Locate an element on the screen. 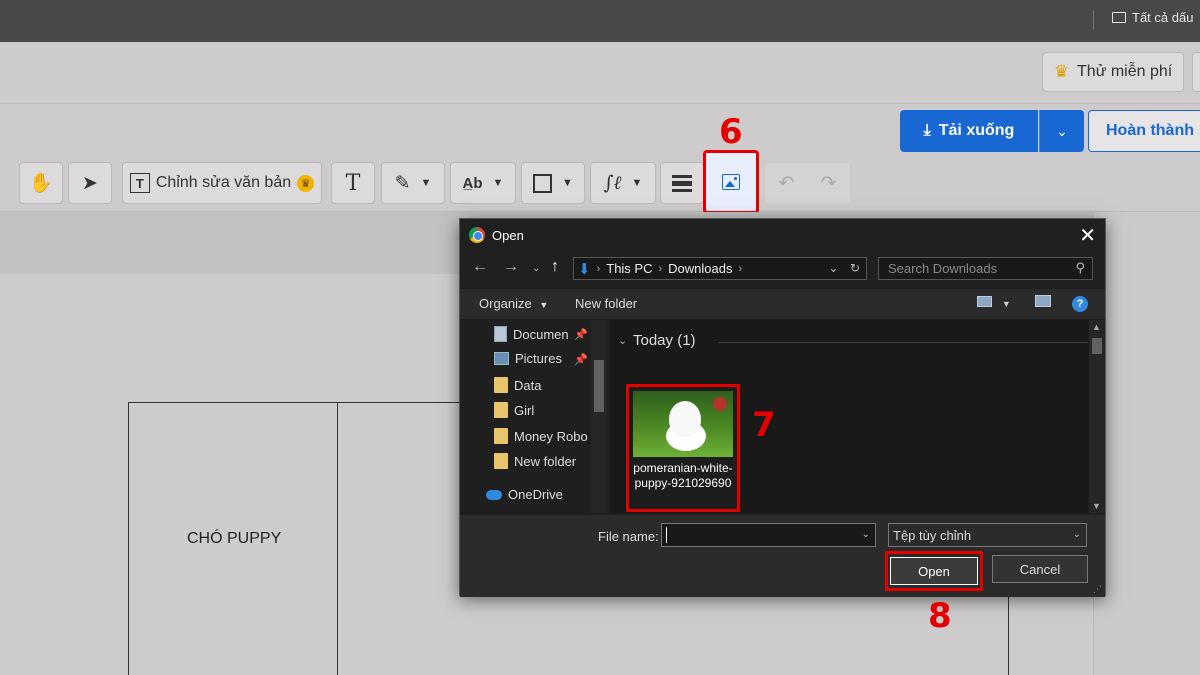  scroll-up-icon: ▲ is located at coordinates (1096, 327).